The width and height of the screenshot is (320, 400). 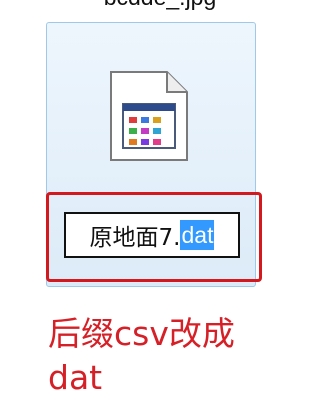 I want to click on file-name-base: 原地面7., so click(x=135, y=238).